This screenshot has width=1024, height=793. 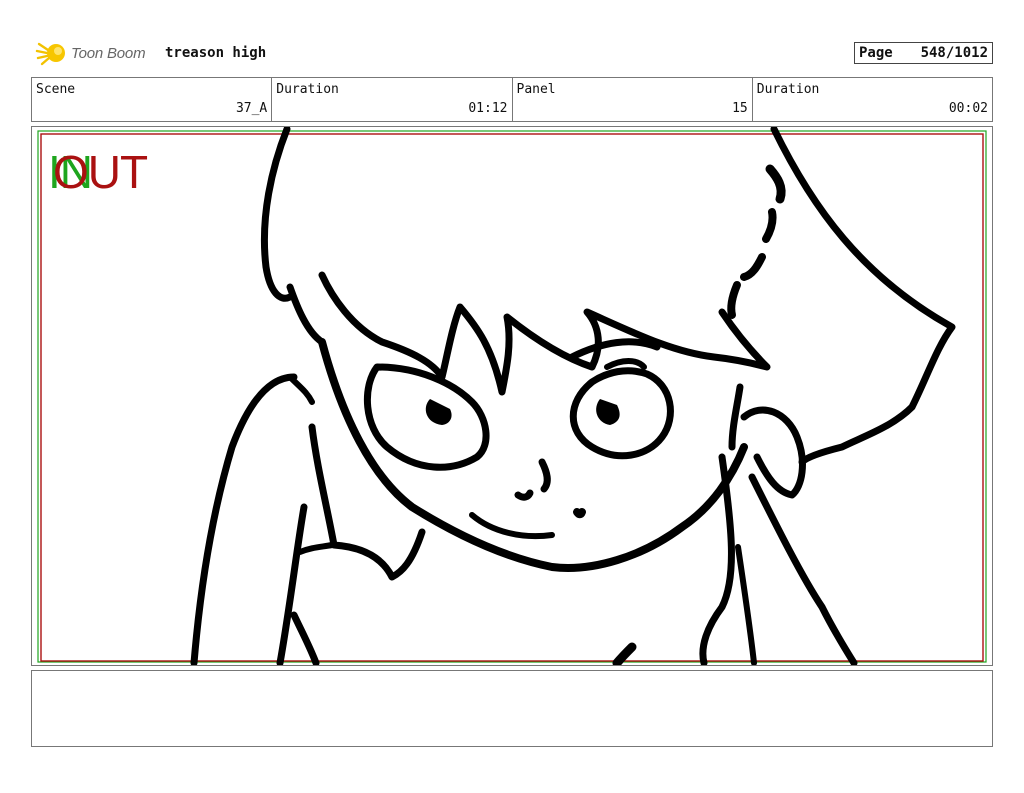 I want to click on panel-duration-cell: Duration 00:02, so click(x=872, y=99).